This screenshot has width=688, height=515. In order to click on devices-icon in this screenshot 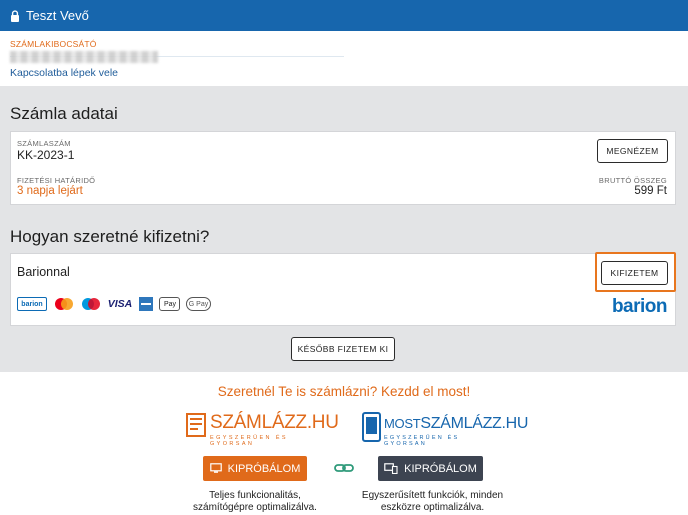, I will do `click(391, 468)`.